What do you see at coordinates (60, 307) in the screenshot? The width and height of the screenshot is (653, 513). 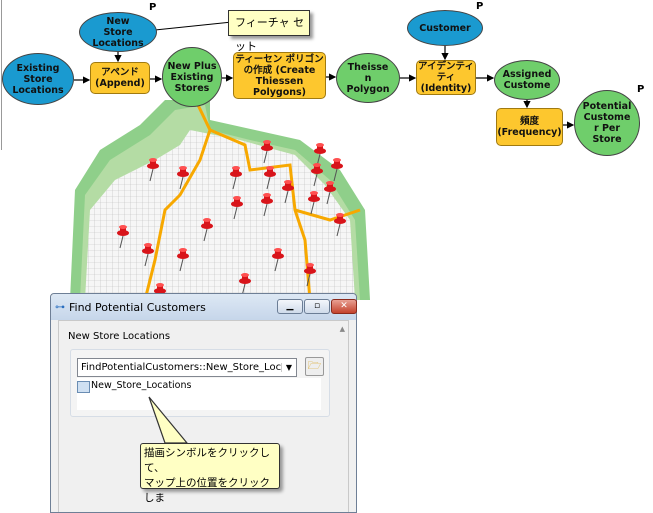 I see `model-icon: ⊶` at bounding box center [60, 307].